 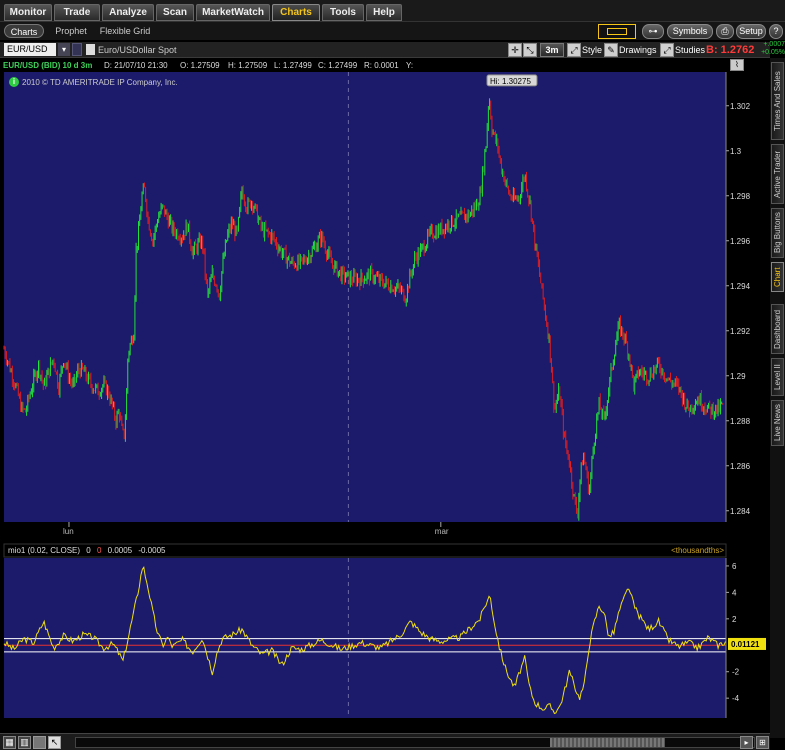 What do you see at coordinates (415, 742) in the screenshot?
I see `time-scrollbar` at bounding box center [415, 742].